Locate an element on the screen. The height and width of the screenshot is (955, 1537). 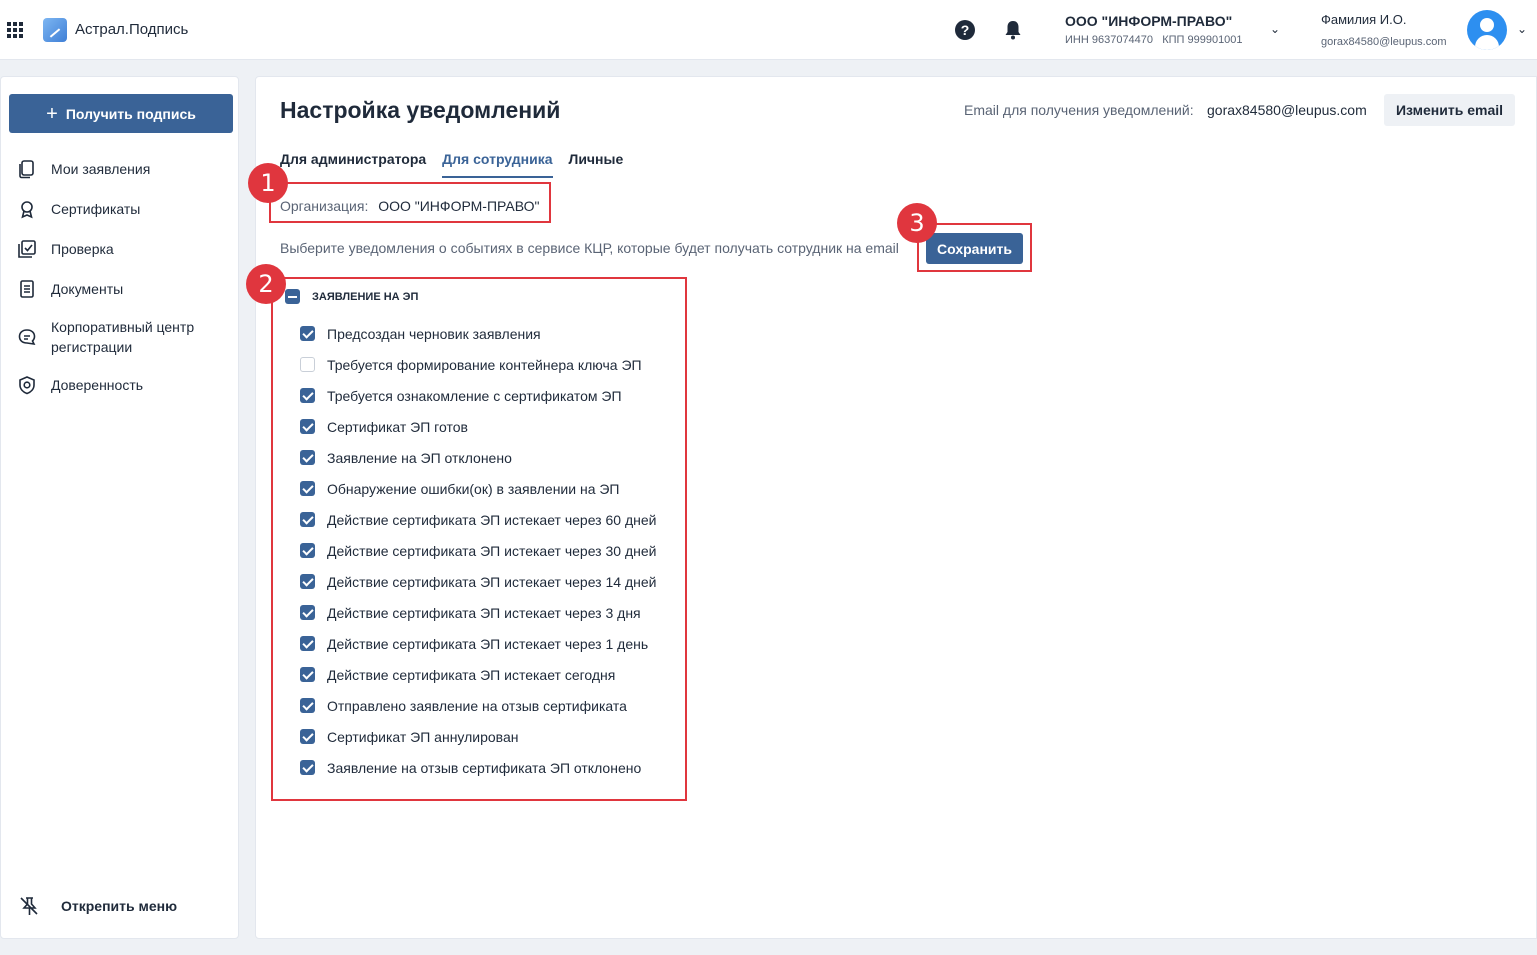
bell-icon is located at coordinates (1013, 30).